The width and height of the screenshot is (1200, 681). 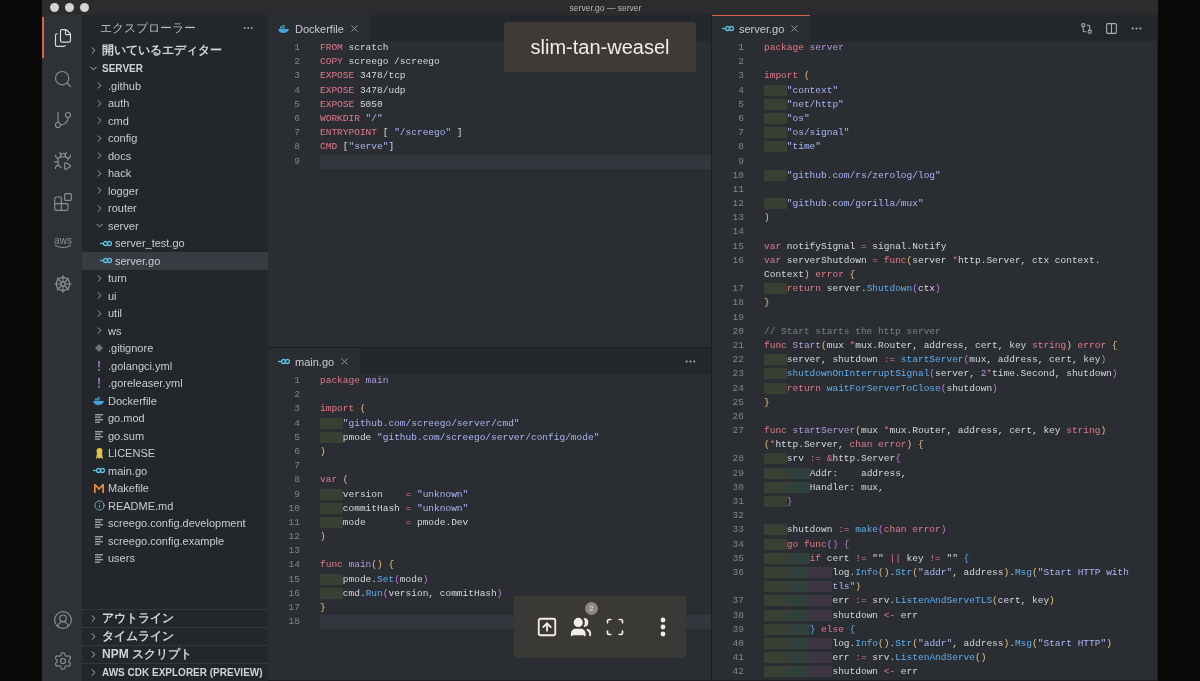 What do you see at coordinates (175, 366) in the screenshot?
I see `tree-item: .golangci.yml` at bounding box center [175, 366].